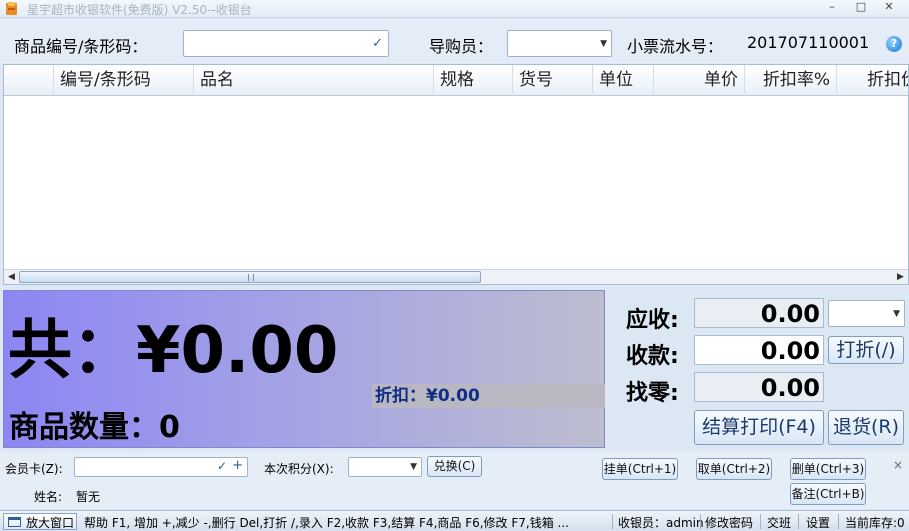 Image resolution: width=909 pixels, height=531 pixels. Describe the element at coordinates (675, 46) in the screenshot. I see `receipt-label: 小票流水号：` at that location.